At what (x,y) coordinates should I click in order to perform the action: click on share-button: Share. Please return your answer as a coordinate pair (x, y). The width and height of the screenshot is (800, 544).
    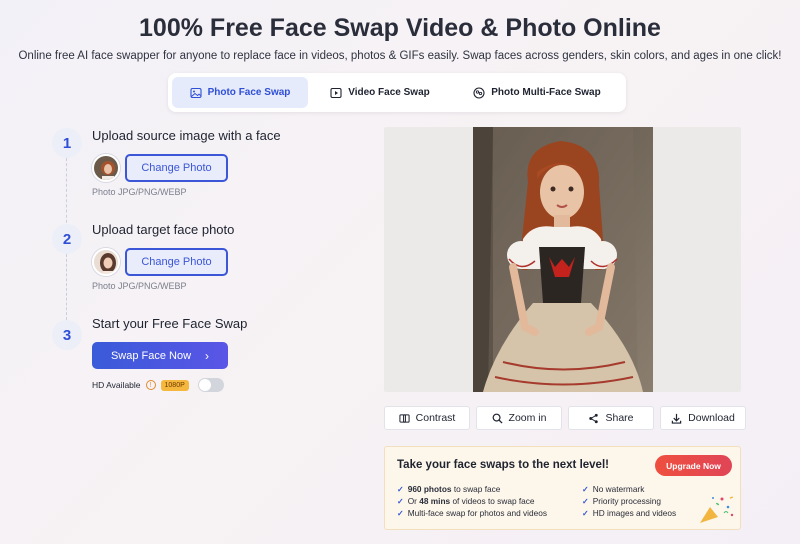
    Looking at the image, I should click on (611, 418).